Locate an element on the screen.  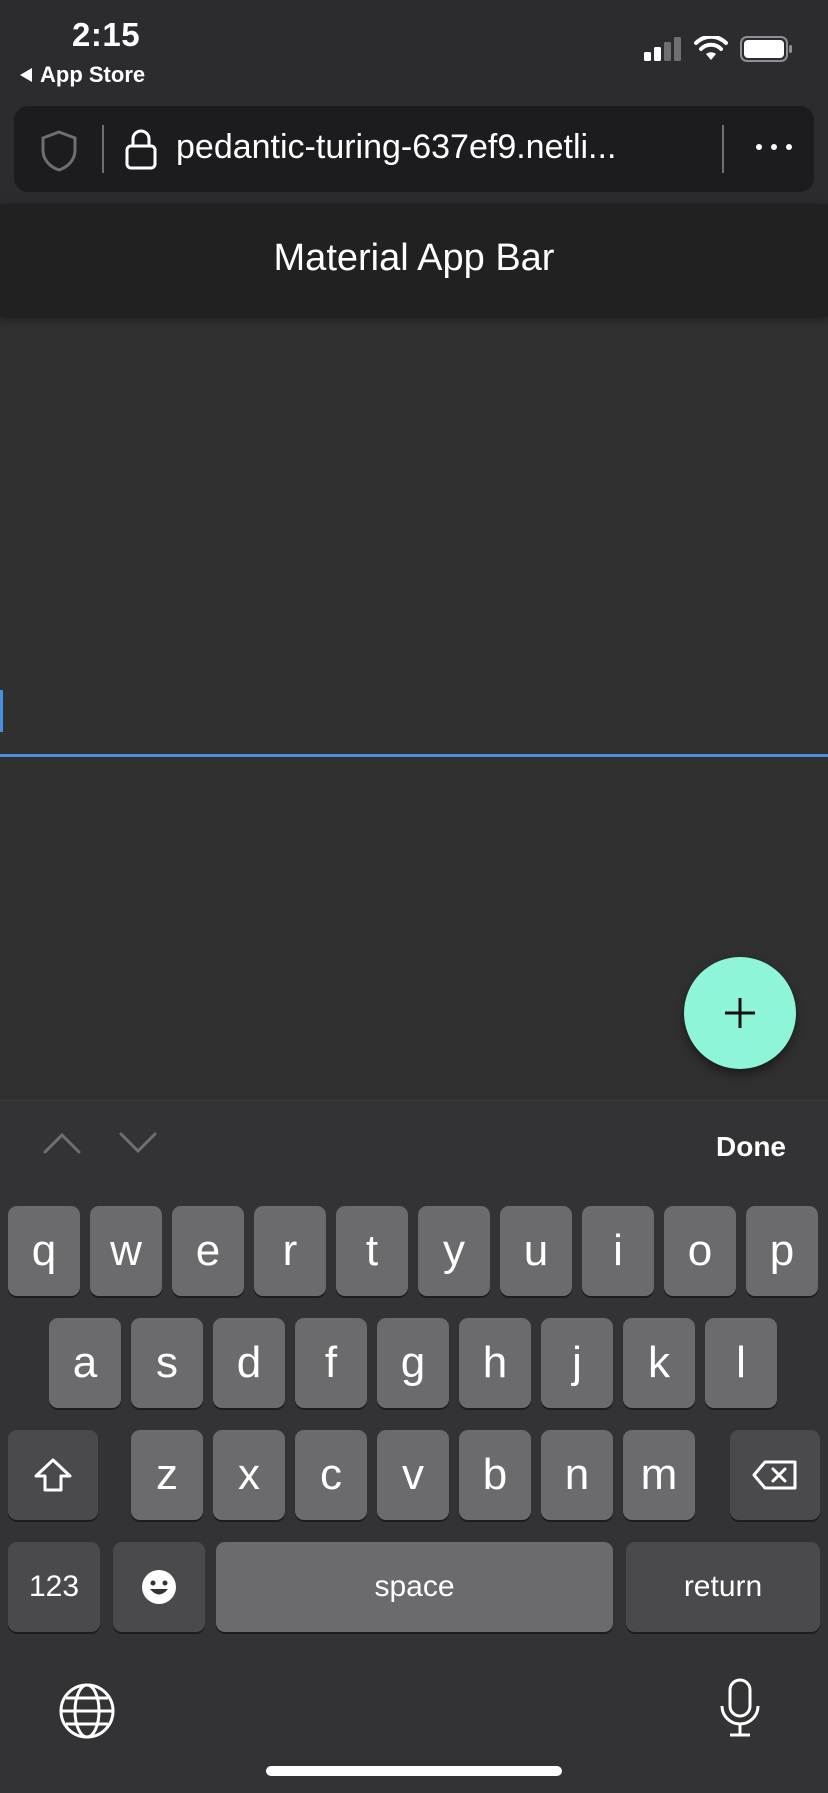
back-app-label: App Store is located at coordinates (93, 74).